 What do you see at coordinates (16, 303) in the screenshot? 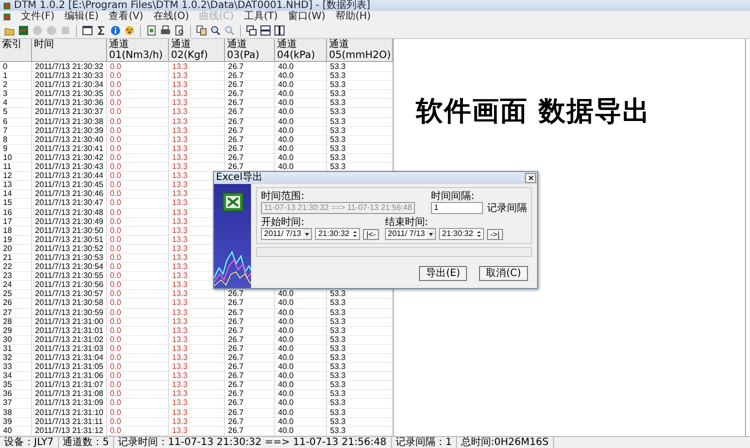
I see `table-cell: 26` at bounding box center [16, 303].